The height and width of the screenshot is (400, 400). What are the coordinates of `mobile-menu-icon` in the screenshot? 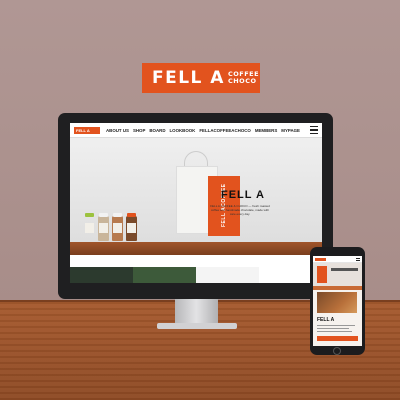 It's located at (358, 259).